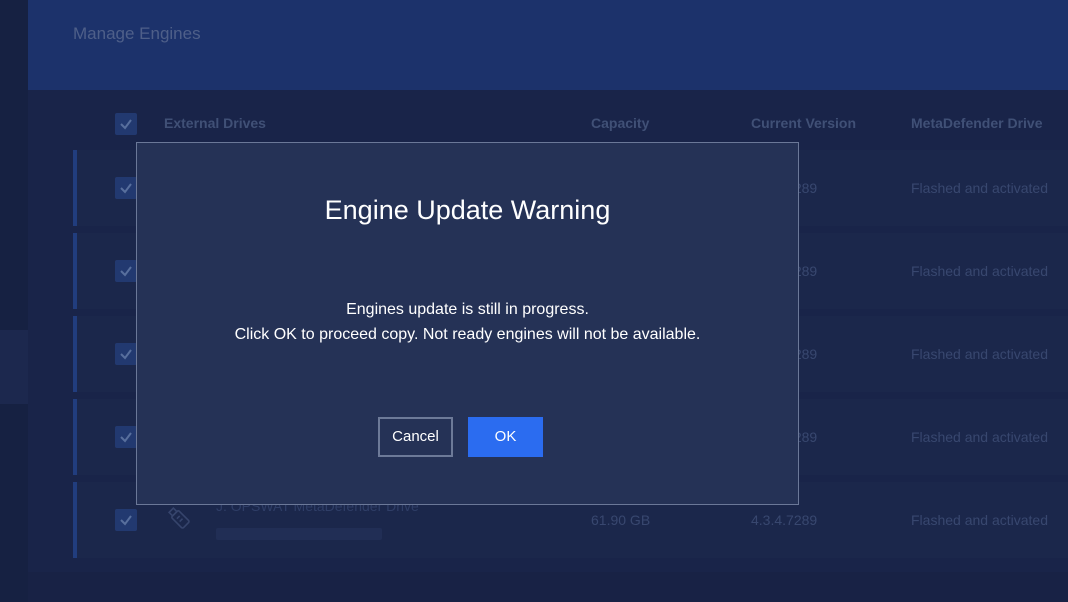 Image resolution: width=1068 pixels, height=602 pixels. Describe the element at coordinates (505, 437) in the screenshot. I see `ok-button: OK` at that location.